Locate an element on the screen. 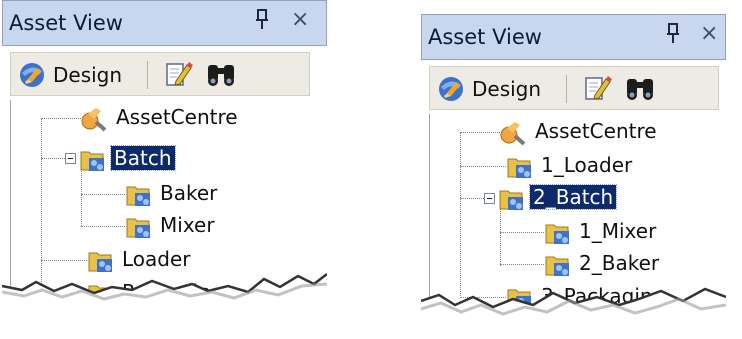 Image resolution: width=742 pixels, height=339 pixels. tree-node: Mixer is located at coordinates (205, 226).